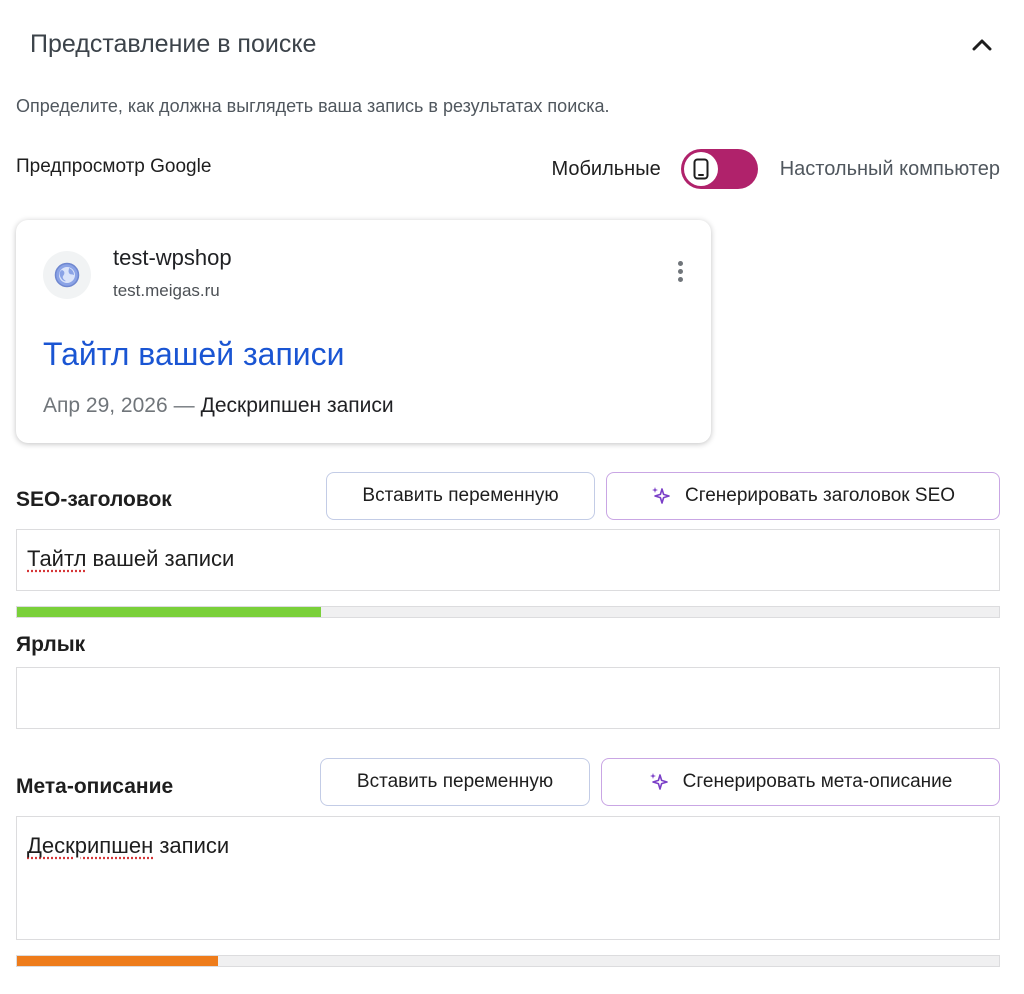 The height and width of the screenshot is (994, 1024). I want to click on globe-icon, so click(67, 275).